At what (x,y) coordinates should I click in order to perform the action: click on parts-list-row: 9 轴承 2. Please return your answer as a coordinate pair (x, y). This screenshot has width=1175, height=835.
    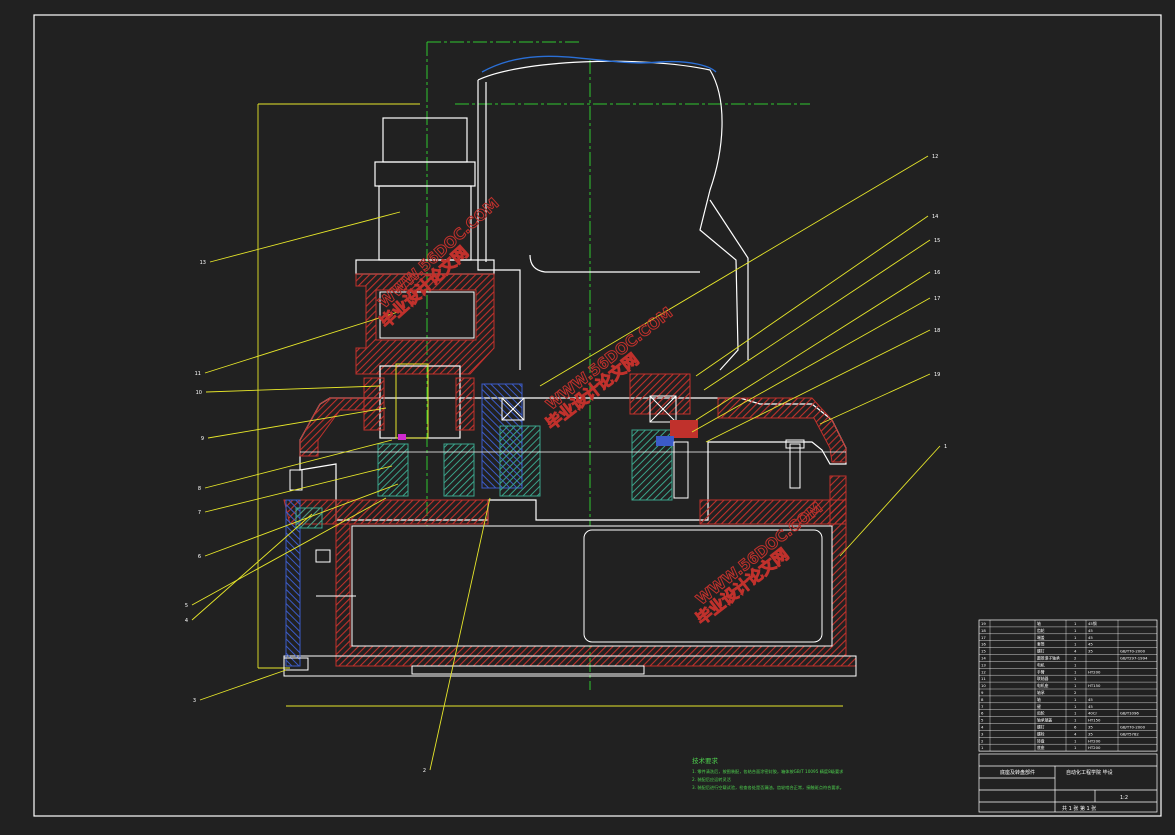
    Looking at the image, I should click on (1029, 692).